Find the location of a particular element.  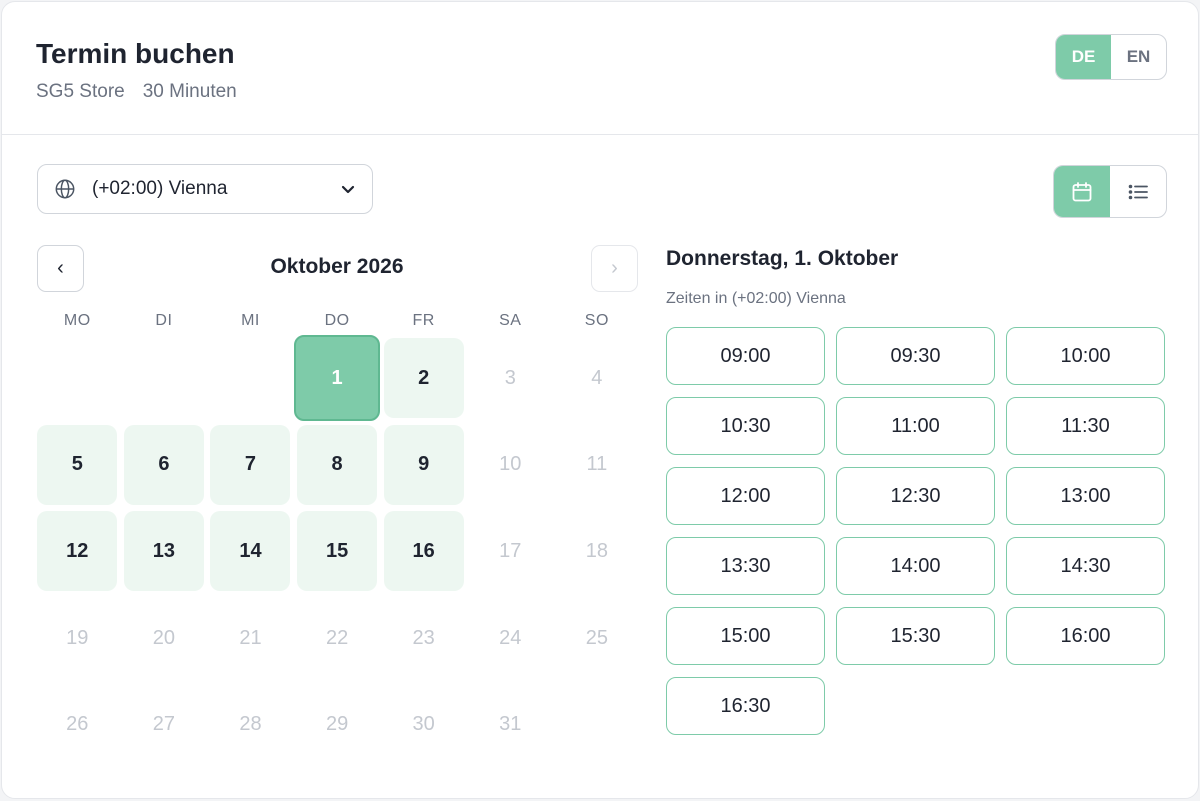

calendar-day: 8 is located at coordinates (337, 465).